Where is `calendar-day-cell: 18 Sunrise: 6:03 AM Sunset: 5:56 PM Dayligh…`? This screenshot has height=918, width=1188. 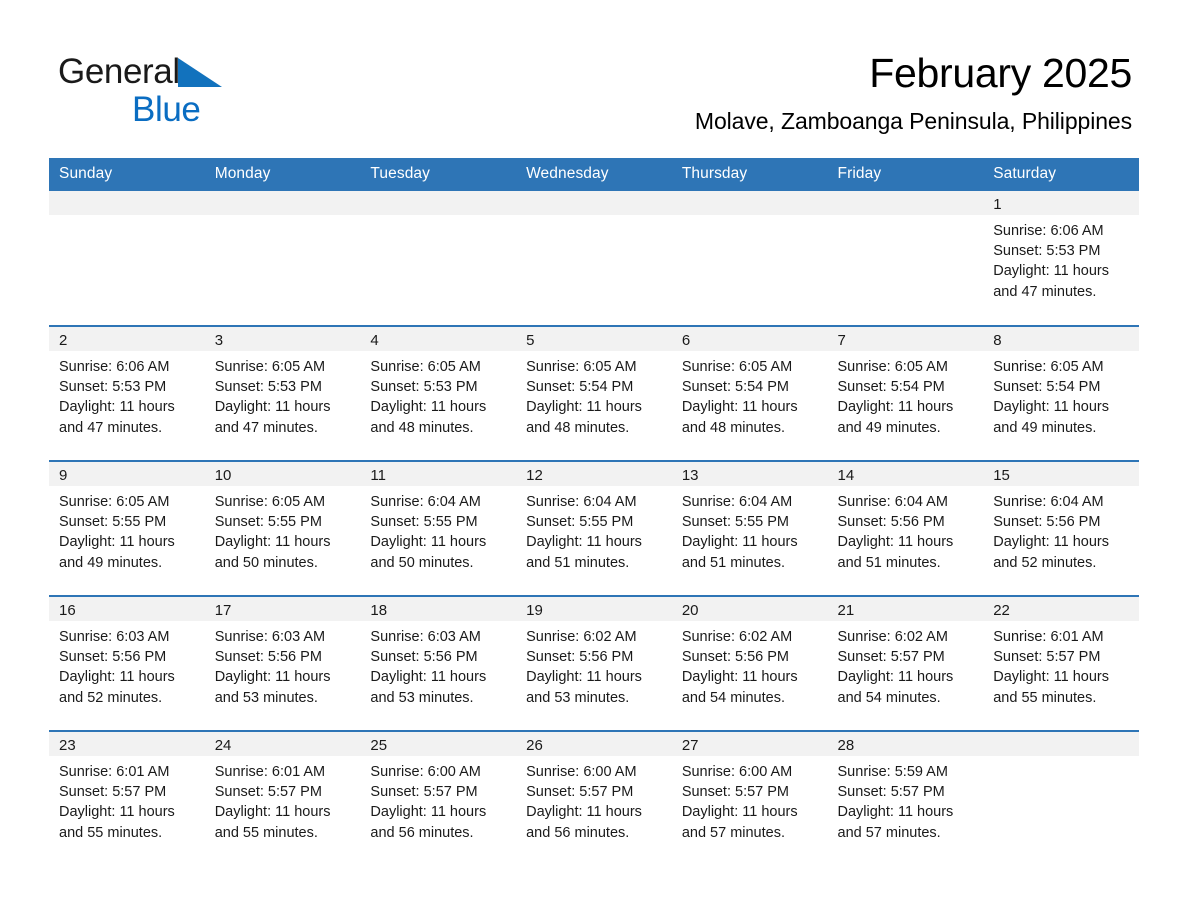 calendar-day-cell: 18 Sunrise: 6:03 AM Sunset: 5:56 PM Dayligh… is located at coordinates (438, 663).